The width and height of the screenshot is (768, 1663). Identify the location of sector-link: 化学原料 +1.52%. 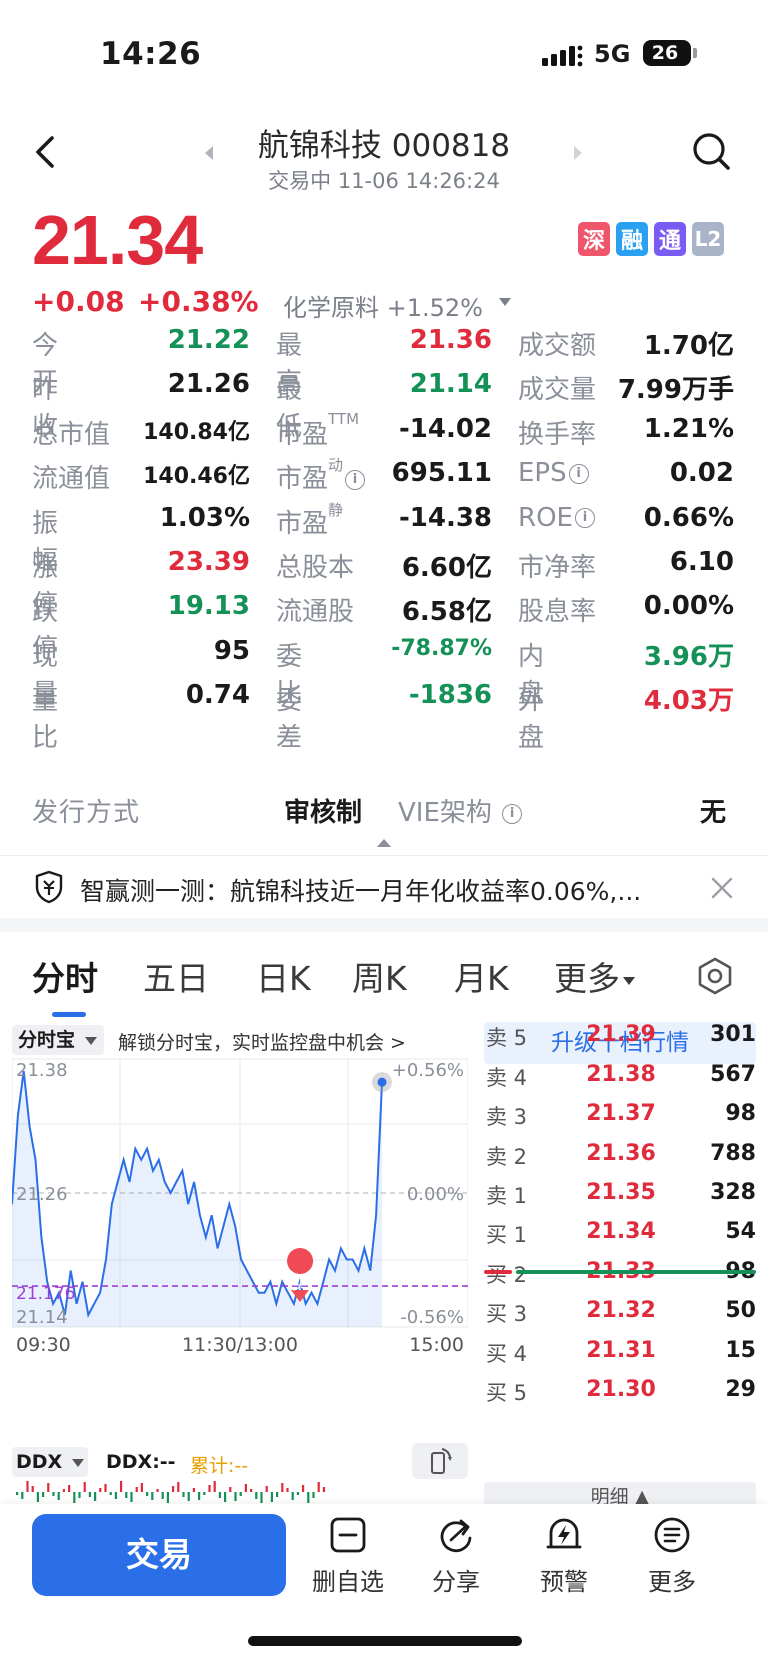
(383, 305).